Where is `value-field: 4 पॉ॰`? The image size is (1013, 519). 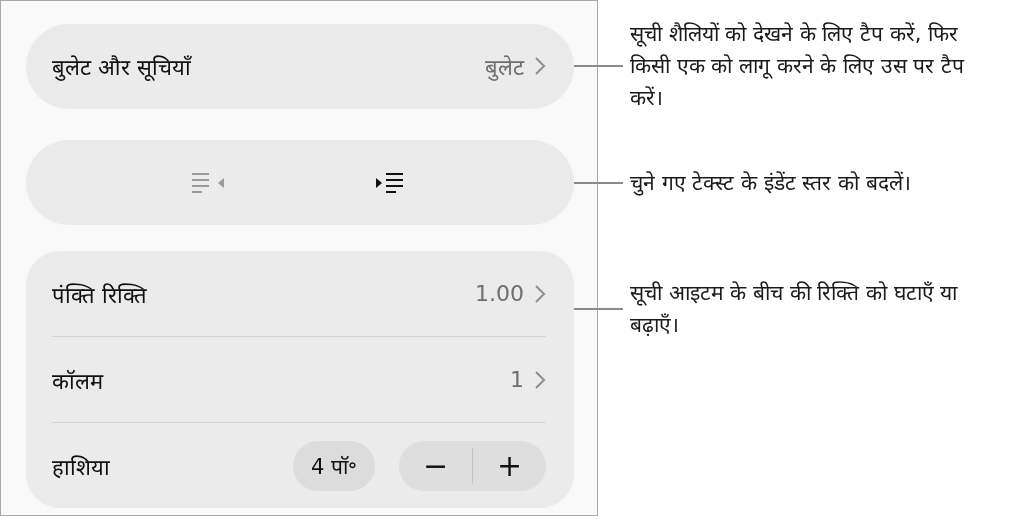
value-field: 4 पॉ॰ is located at coordinates (333, 465).